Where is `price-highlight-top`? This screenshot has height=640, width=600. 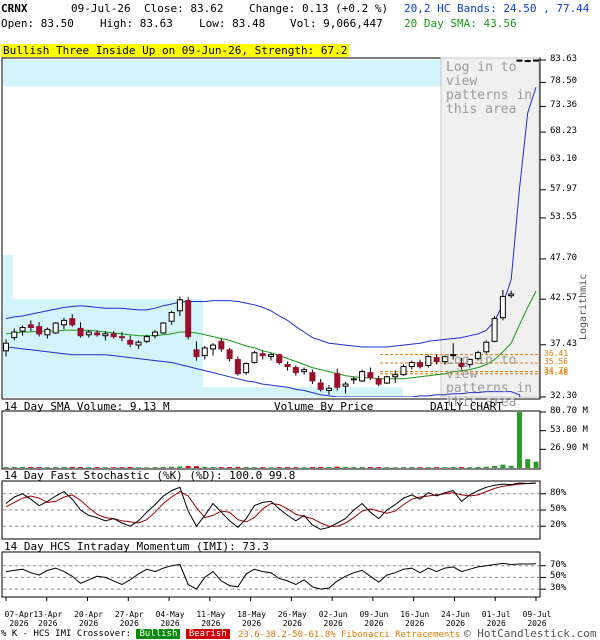 price-highlight-top is located at coordinates (223, 73).